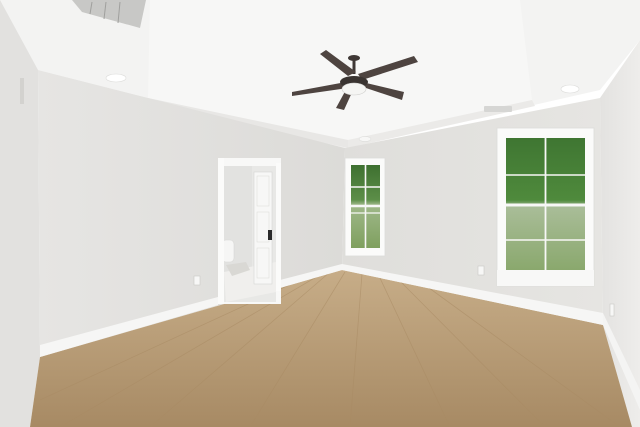  I want to click on window-right-large, so click(545, 207).